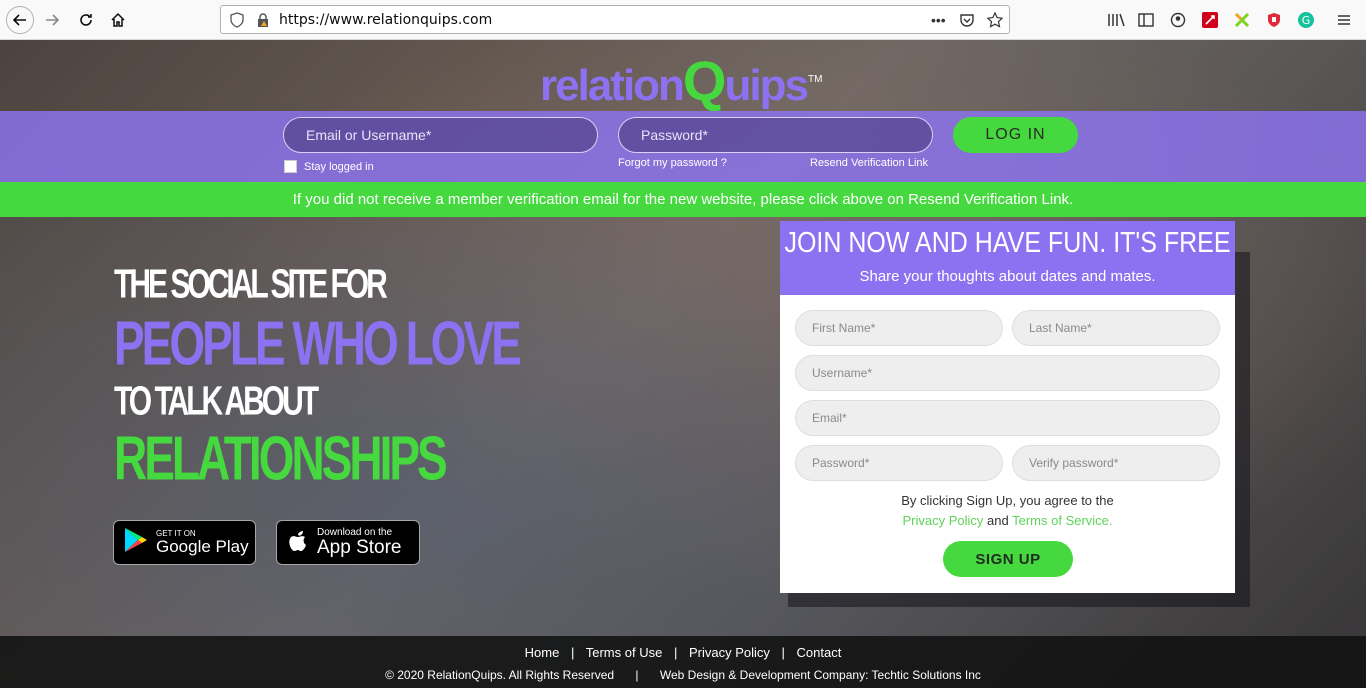  Describe the element at coordinates (1274, 20) in the screenshot. I see `brave-shield-icon` at that location.